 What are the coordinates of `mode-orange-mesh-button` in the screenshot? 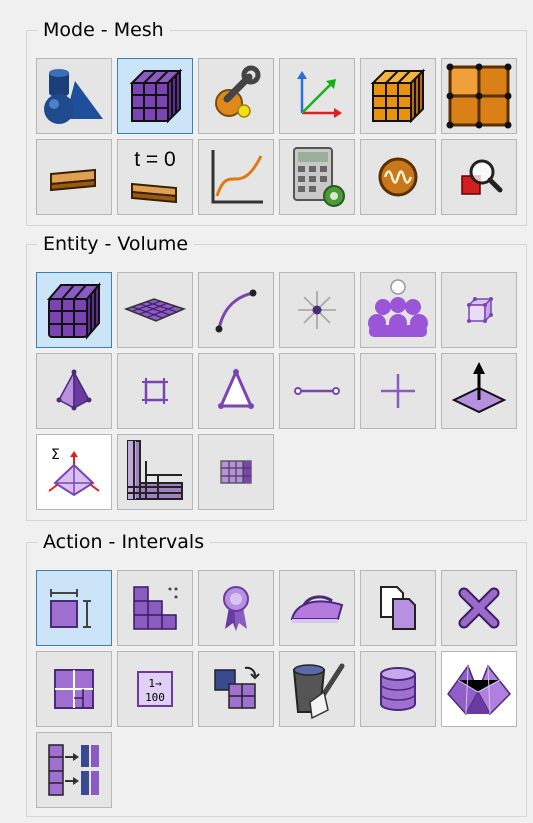 It's located at (398, 96).